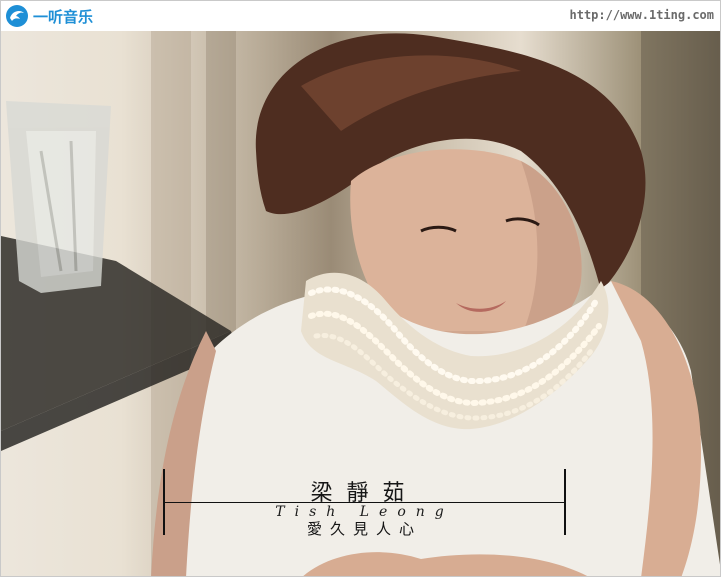 The image size is (721, 577). I want to click on logo-text: 一听音乐, so click(63, 16).